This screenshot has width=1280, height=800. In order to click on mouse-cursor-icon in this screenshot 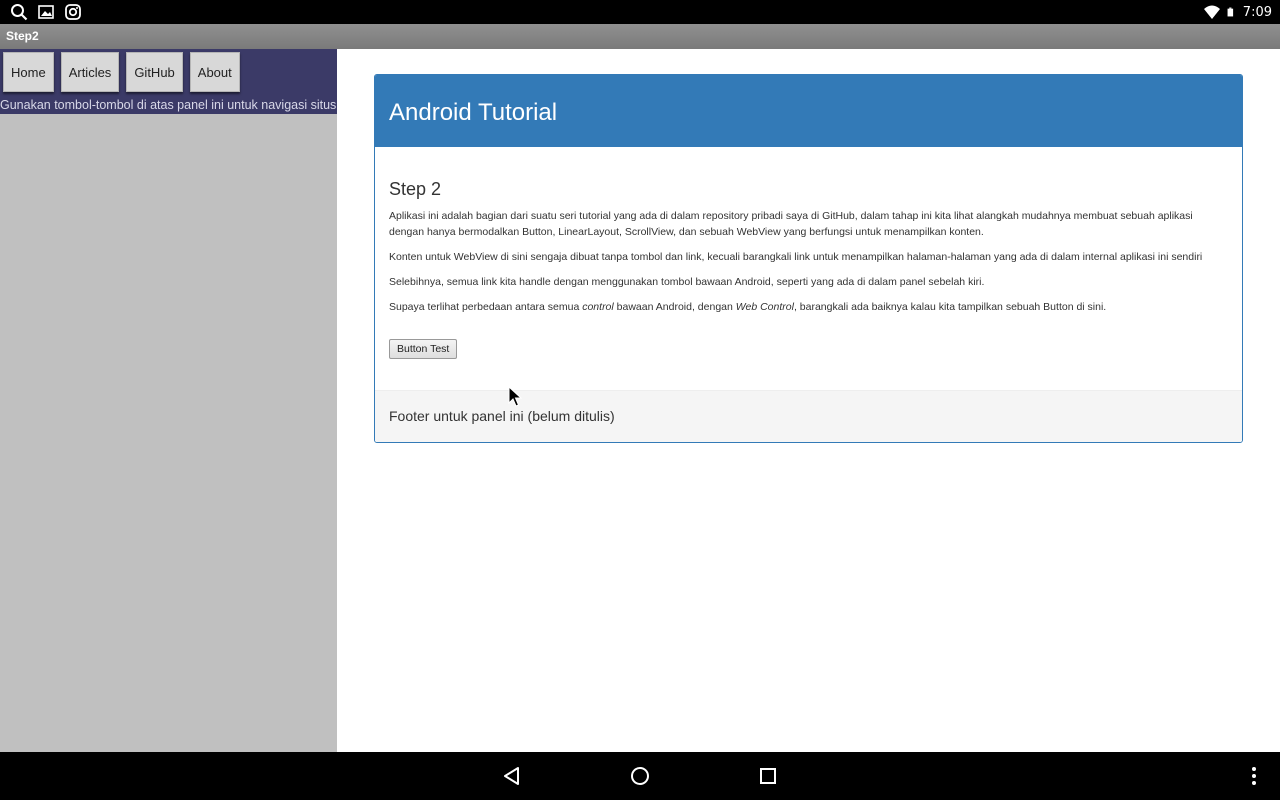, I will do `click(515, 396)`.